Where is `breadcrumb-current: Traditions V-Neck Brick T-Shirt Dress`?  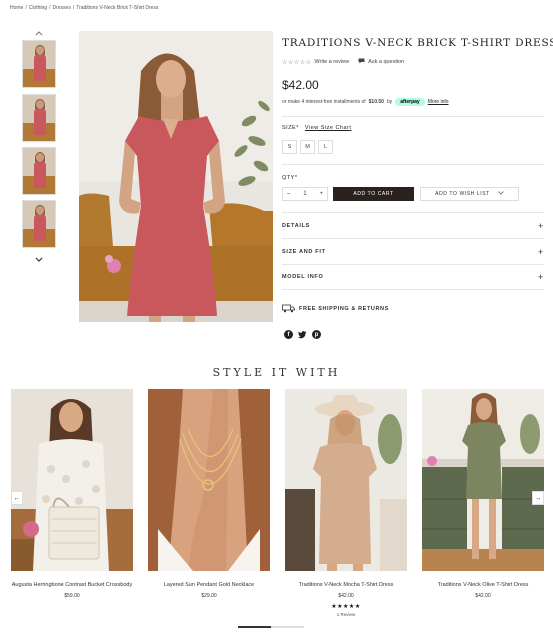 breadcrumb-current: Traditions V-Neck Brick T-Shirt Dress is located at coordinates (117, 8).